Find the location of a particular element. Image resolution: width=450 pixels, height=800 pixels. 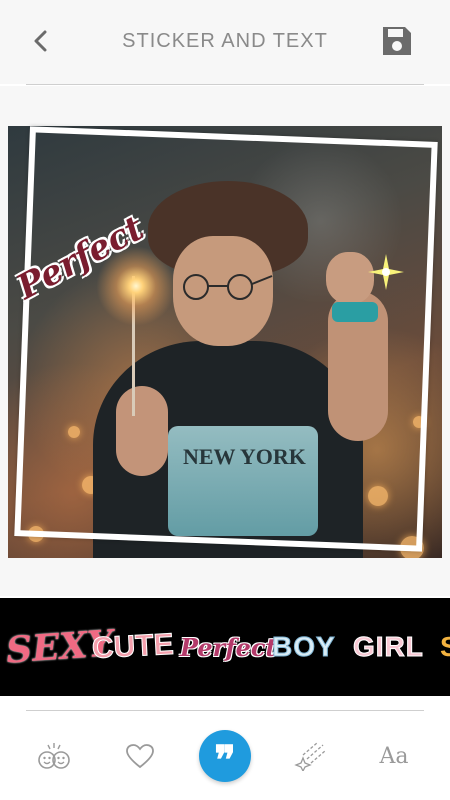

sticker-strip: SEXY CUTE Perfect BOY GIRL S is located at coordinates (225, 647).